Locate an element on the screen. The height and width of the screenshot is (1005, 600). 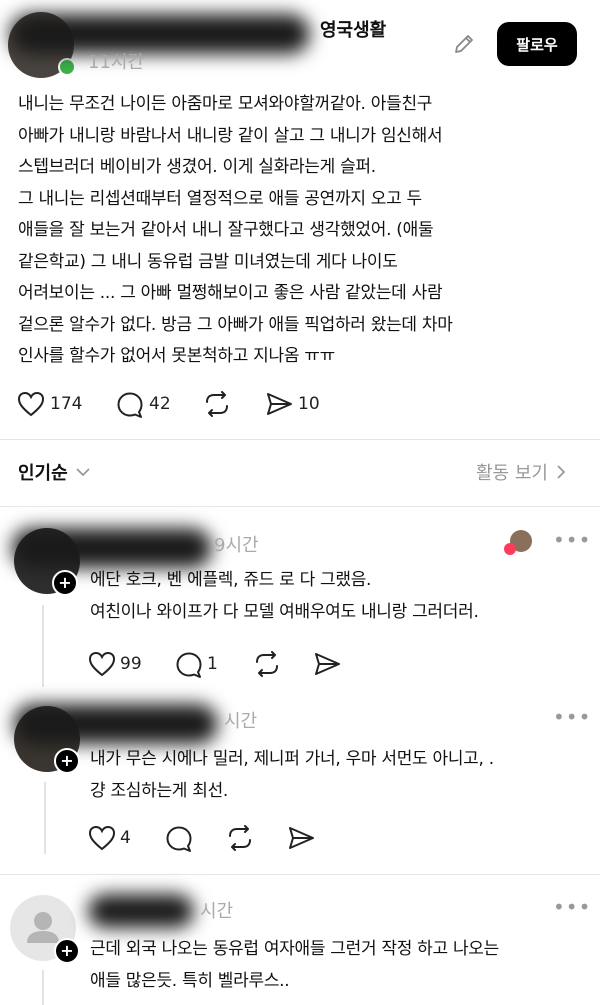
post-line: 같은학교) 그 내니 동유럽 금발 미녀였는데 게다 나이도 is located at coordinates (208, 261).